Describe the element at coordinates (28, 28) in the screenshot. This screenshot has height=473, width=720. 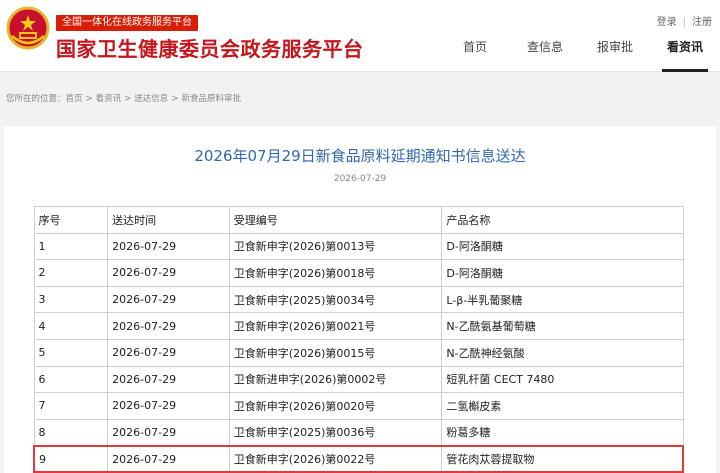
I see `national-emblem-icon` at that location.